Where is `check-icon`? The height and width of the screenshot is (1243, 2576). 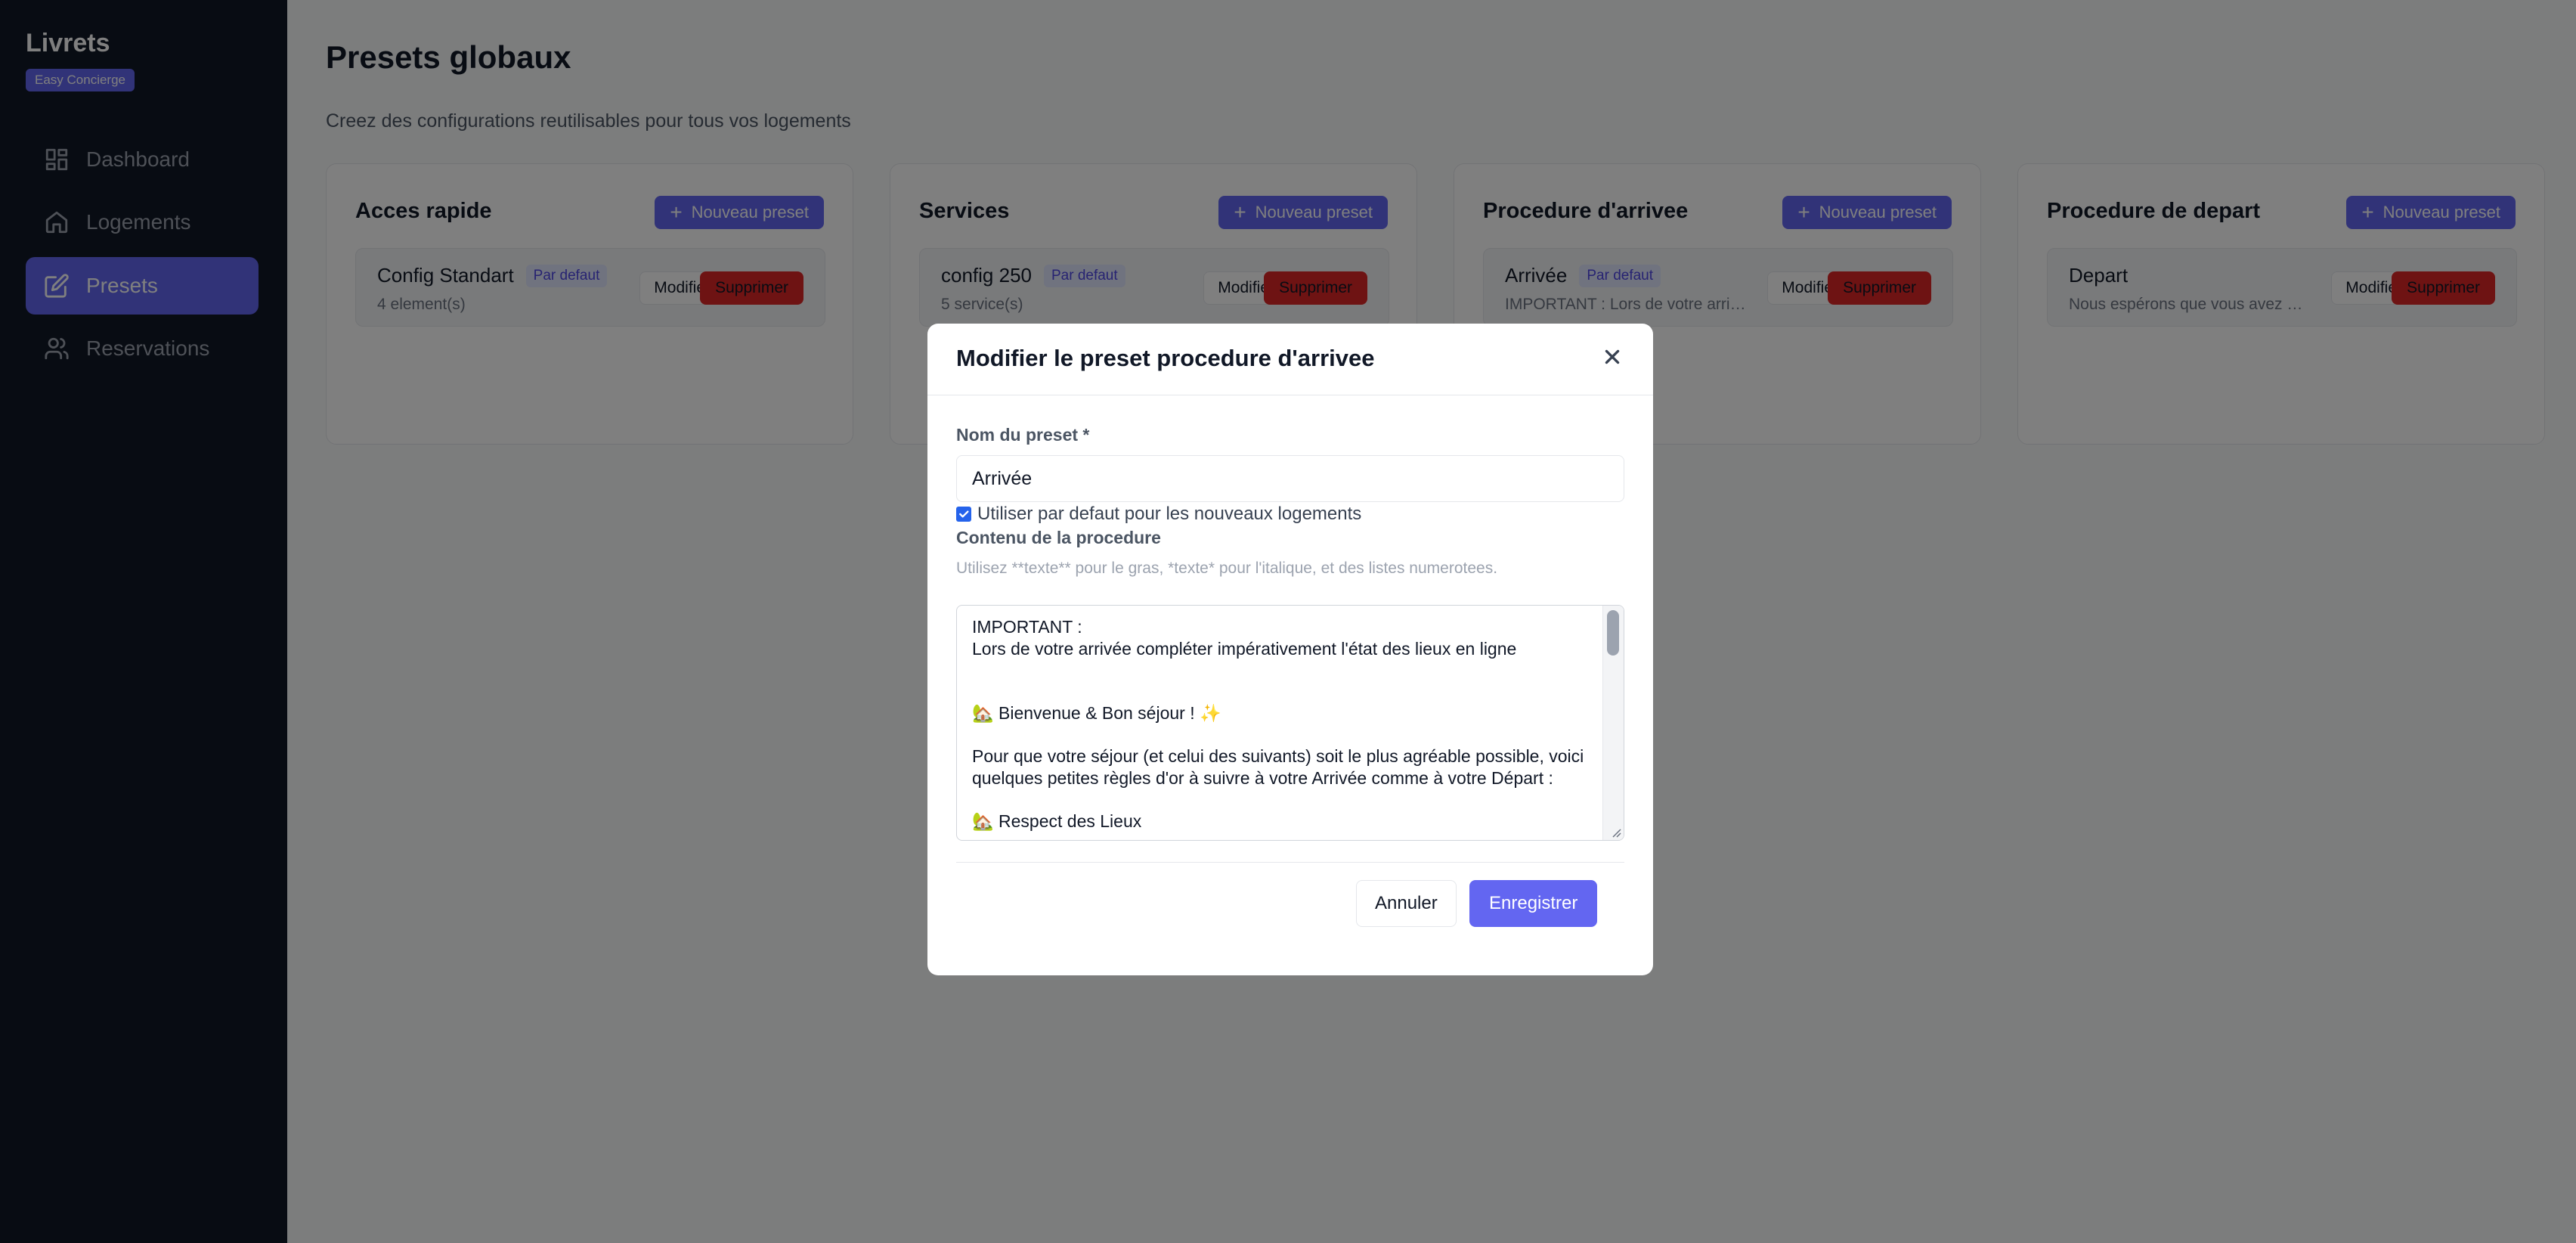
check-icon is located at coordinates (964, 514).